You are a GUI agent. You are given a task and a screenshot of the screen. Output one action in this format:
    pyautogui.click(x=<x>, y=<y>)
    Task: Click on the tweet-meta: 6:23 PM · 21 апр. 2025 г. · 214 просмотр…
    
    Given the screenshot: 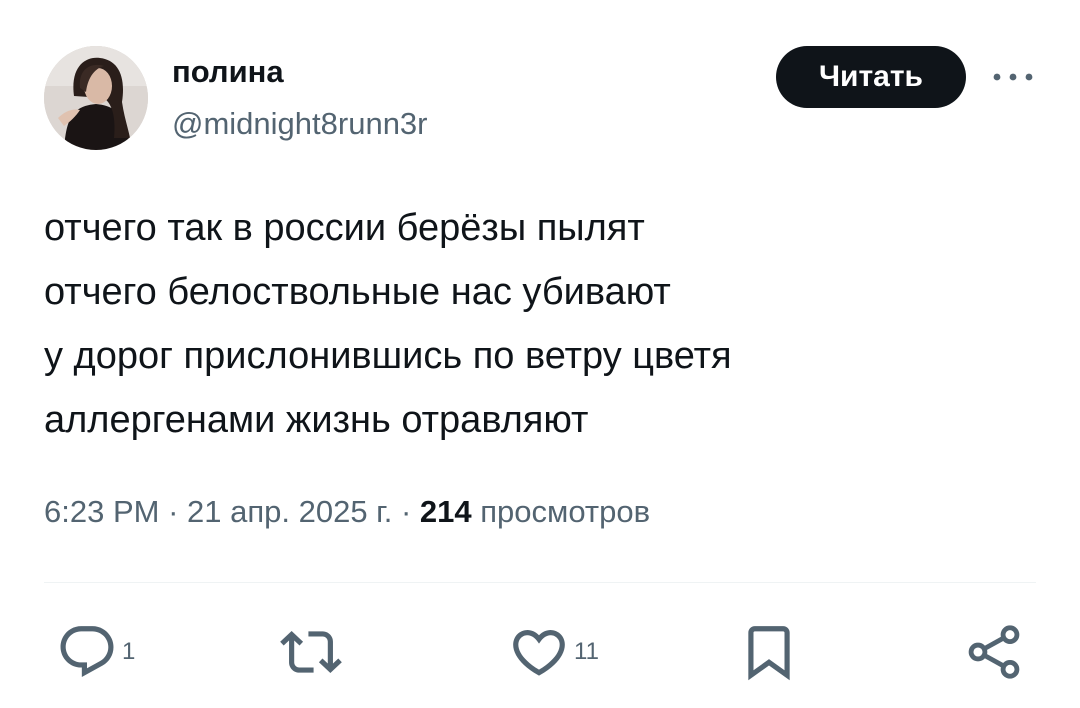 What is the action you would take?
    pyautogui.click(x=347, y=512)
    